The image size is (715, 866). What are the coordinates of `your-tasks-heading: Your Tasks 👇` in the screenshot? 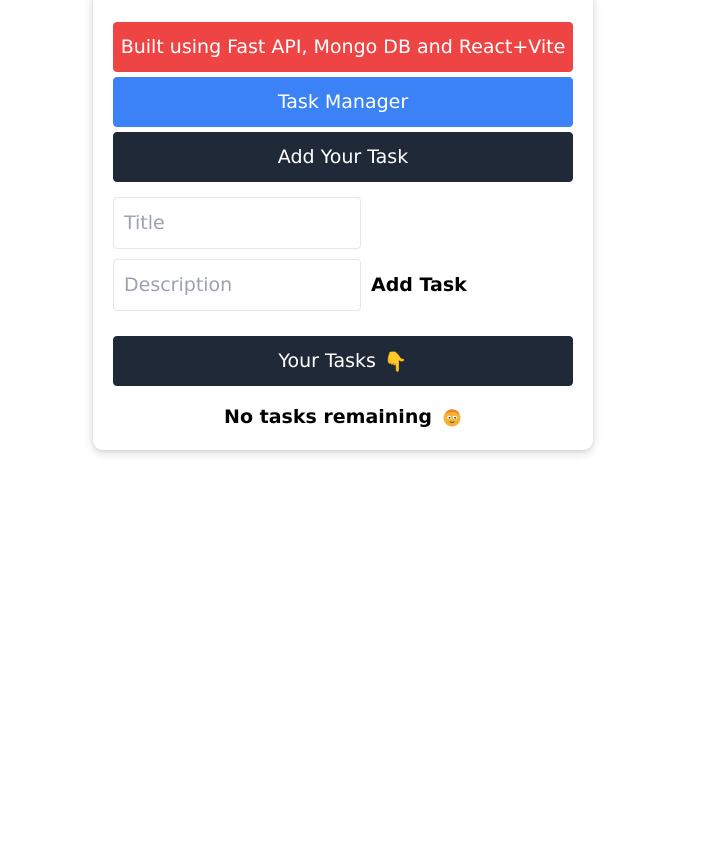 It's located at (343, 361).